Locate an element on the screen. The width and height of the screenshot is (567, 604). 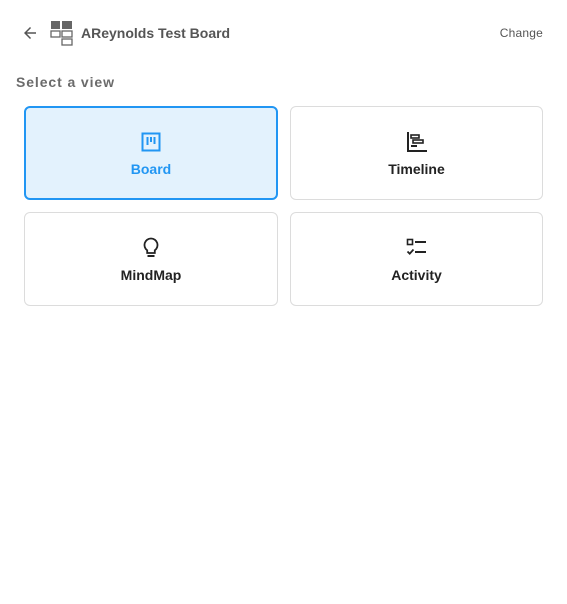
arrow-left-icon is located at coordinates (30, 33).